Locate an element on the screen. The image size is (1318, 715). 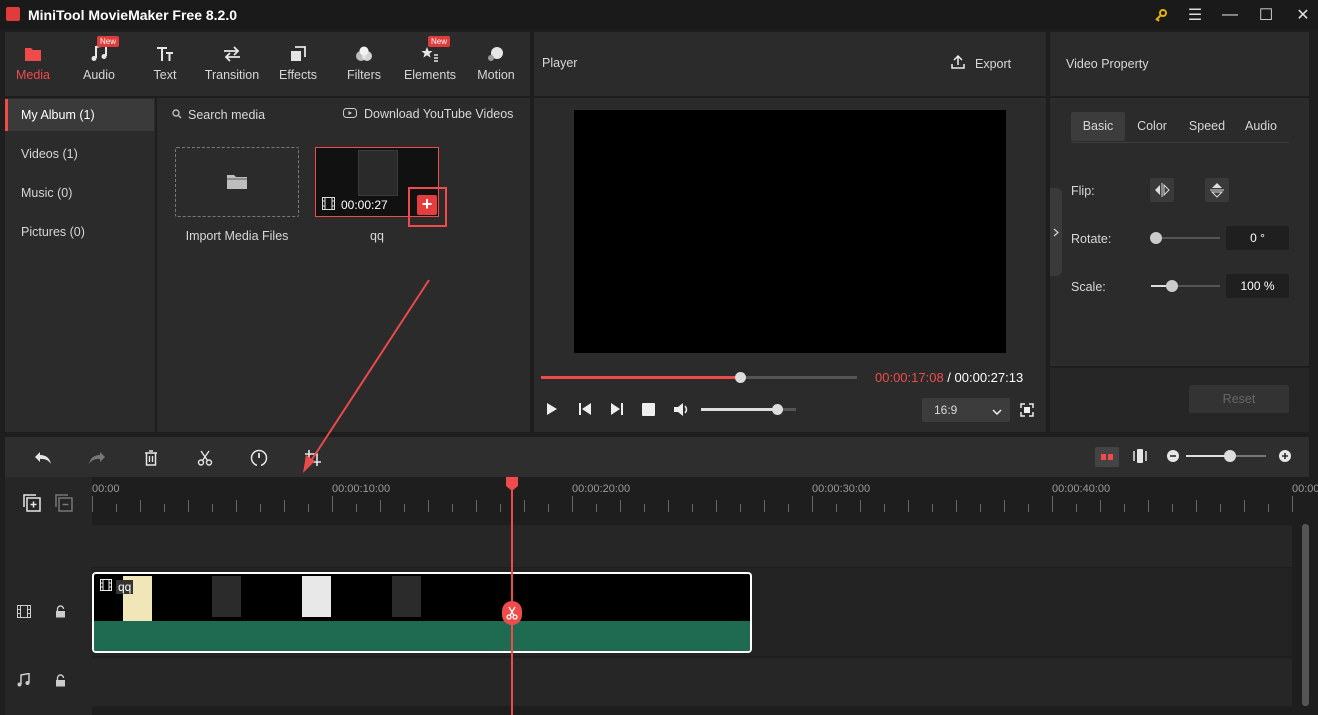
download-youtube-button: Download YouTube Videos is located at coordinates (428, 113).